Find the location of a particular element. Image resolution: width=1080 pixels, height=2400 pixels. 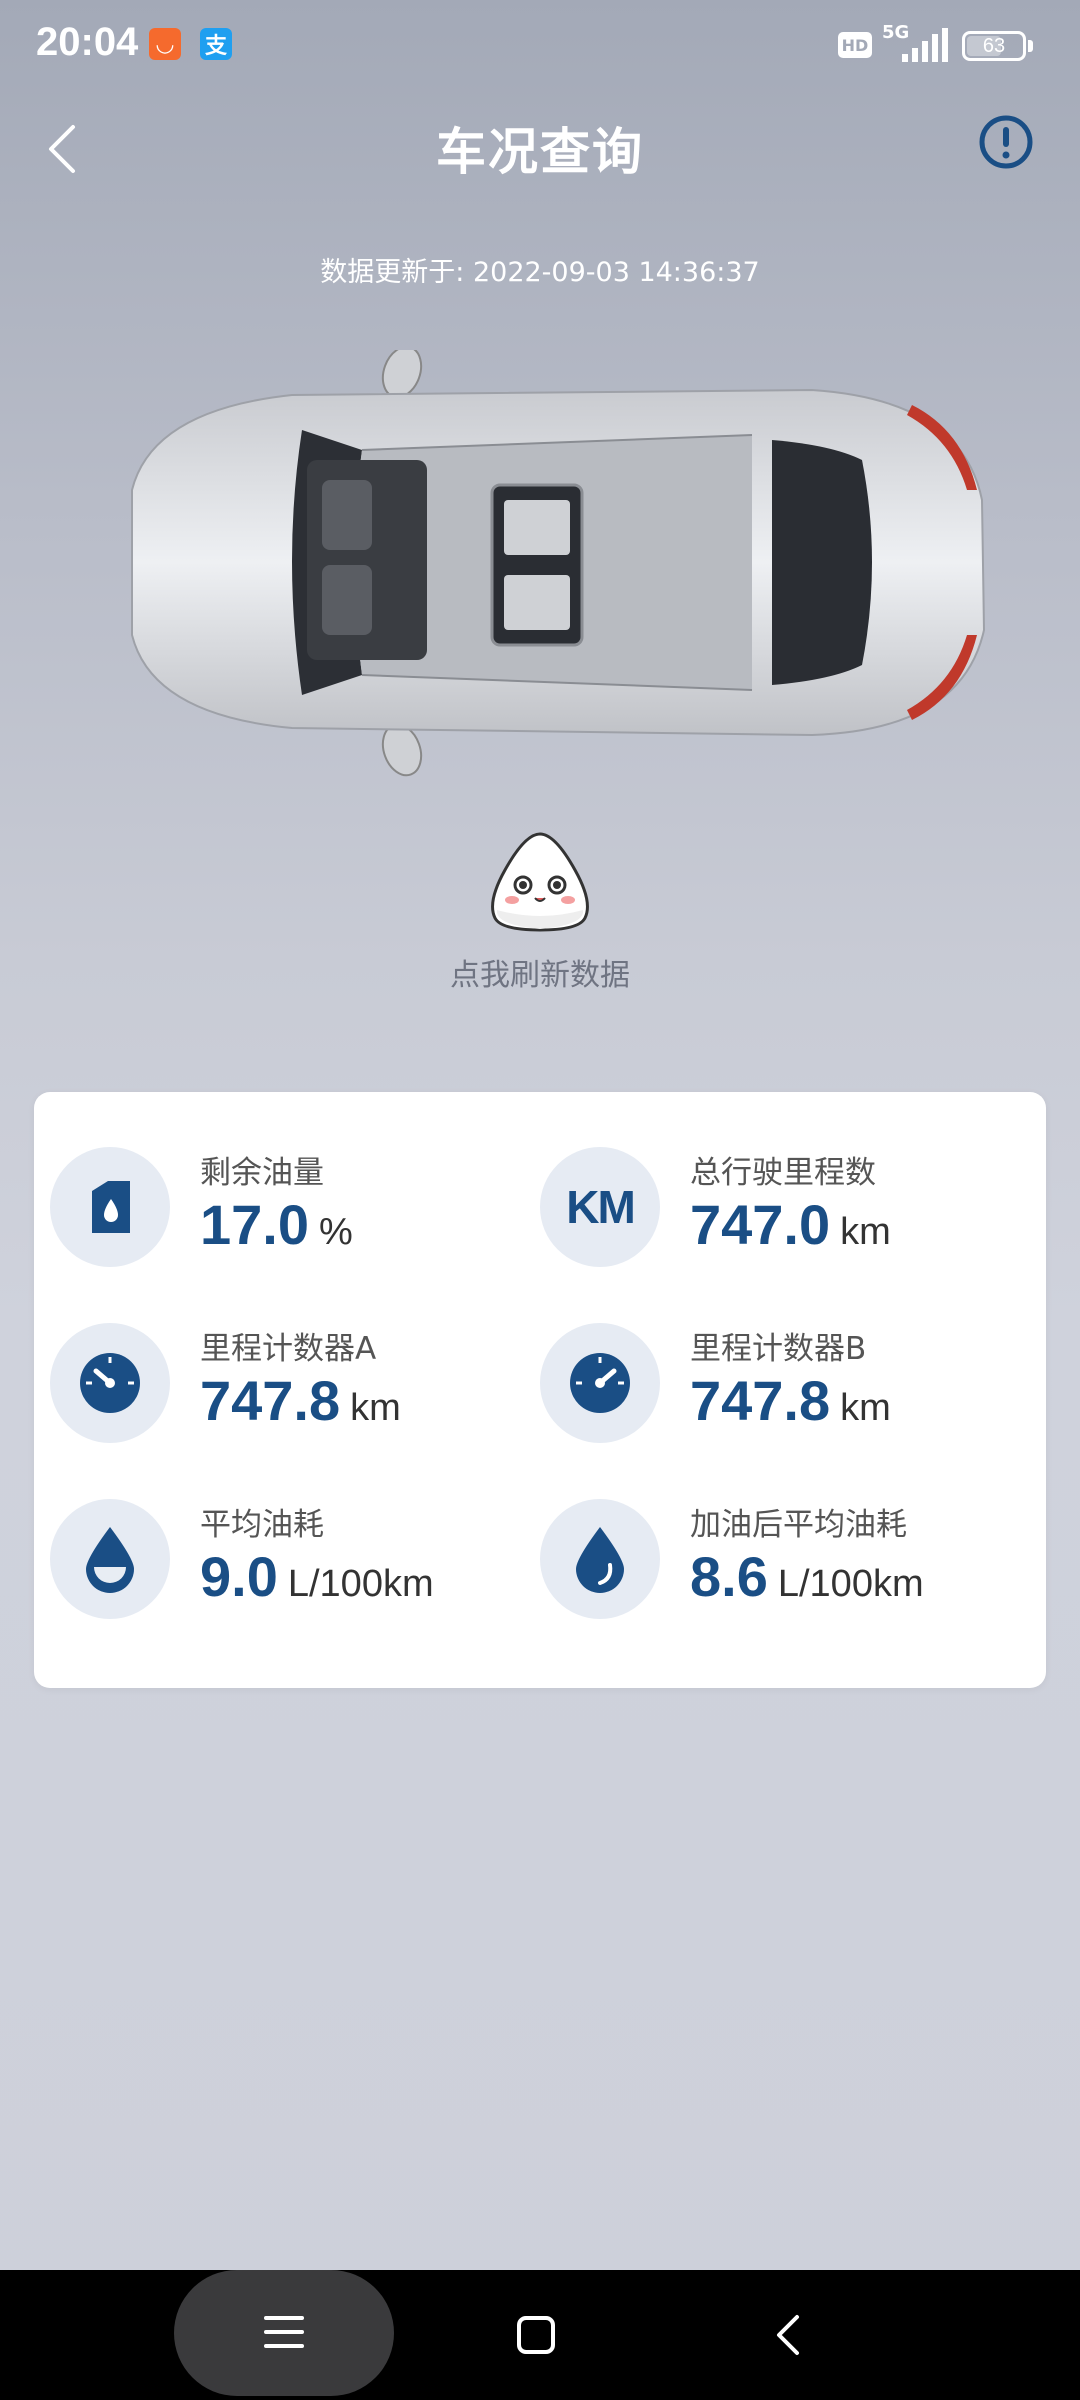

battery-level: 63 is located at coordinates (994, 45).